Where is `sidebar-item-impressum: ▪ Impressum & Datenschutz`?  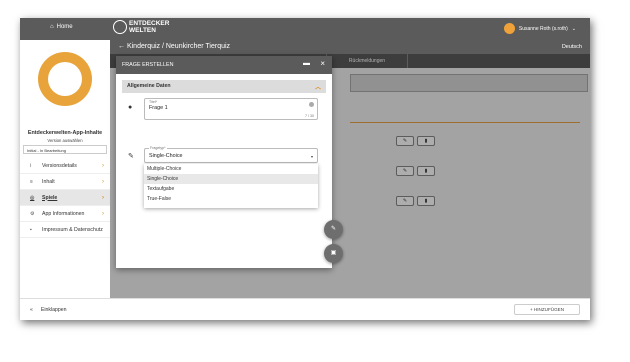 sidebar-item-impressum: ▪ Impressum & Datenschutz is located at coordinates (65, 230).